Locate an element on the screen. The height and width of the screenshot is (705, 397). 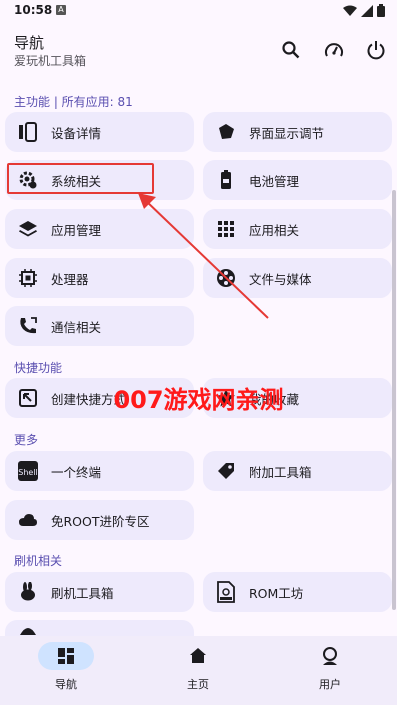
layers-icon is located at coordinates (28, 229).